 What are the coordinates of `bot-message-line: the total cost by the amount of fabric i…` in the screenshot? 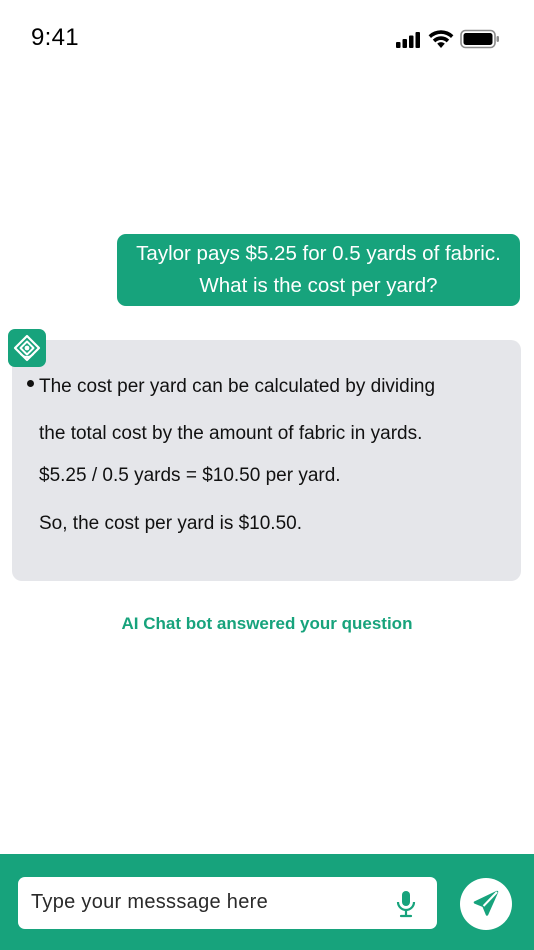 It's located at (231, 433).